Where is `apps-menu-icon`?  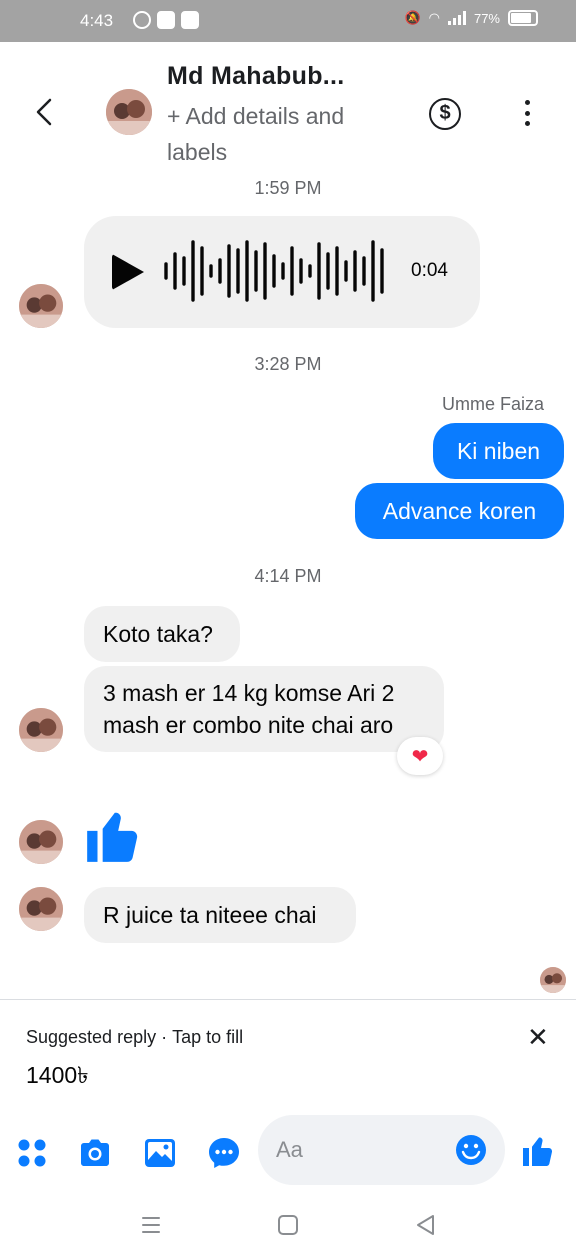
apps-menu-icon is located at coordinates (32, 1153).